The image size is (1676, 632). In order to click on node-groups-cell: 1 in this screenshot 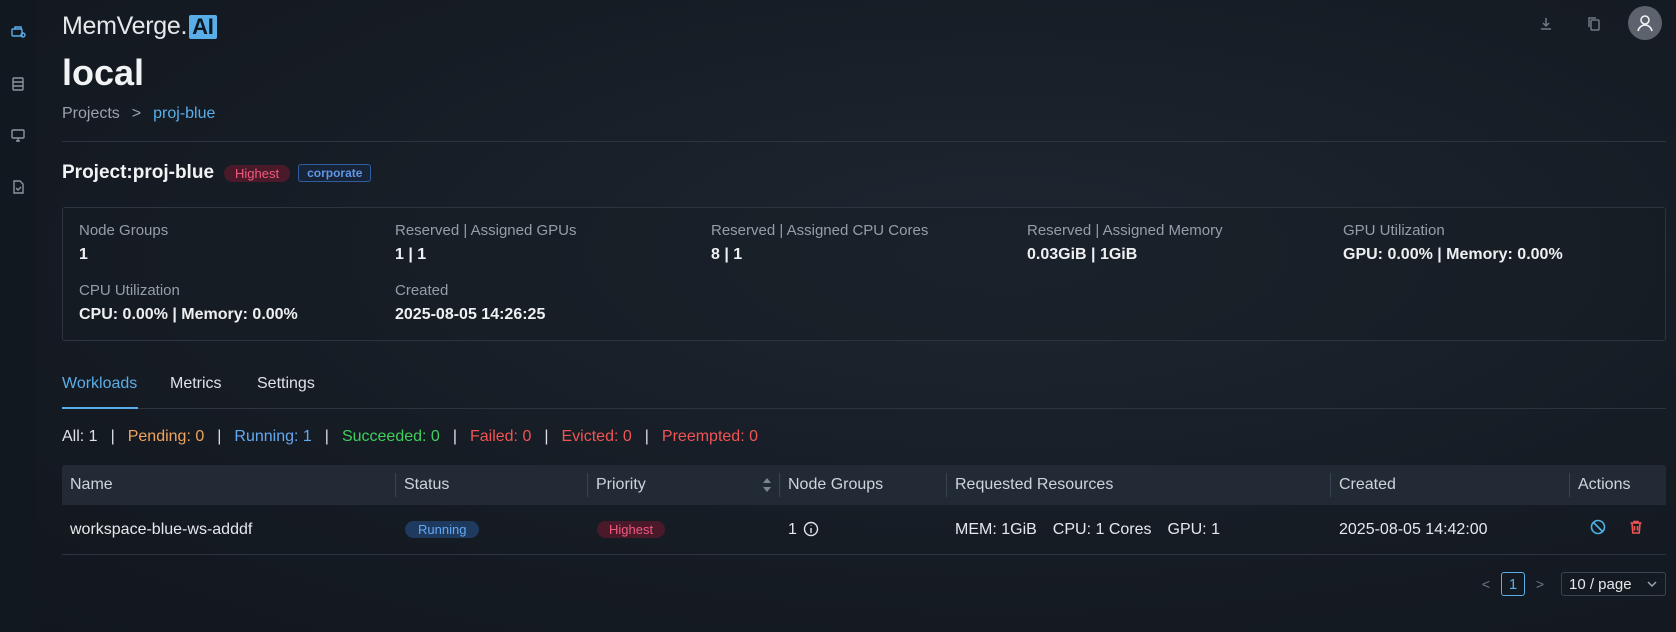, I will do `click(863, 529)`.